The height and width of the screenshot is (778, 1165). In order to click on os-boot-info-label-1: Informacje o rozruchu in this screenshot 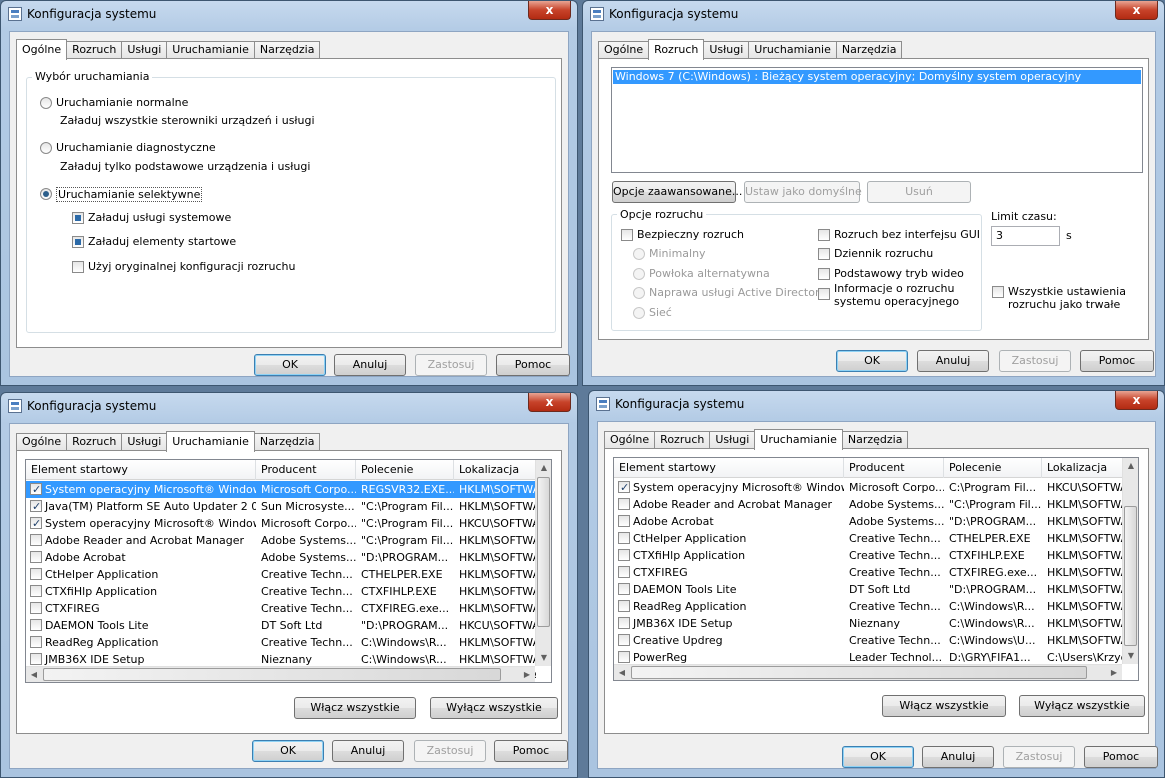, I will do `click(894, 288)`.